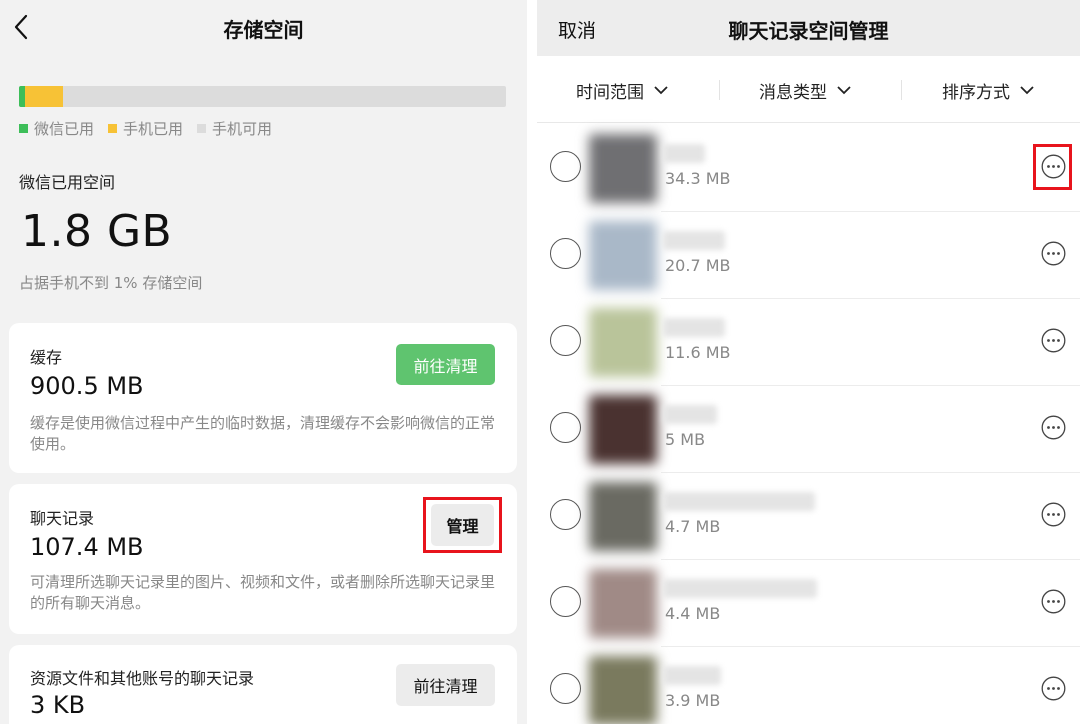  I want to click on filter-label: 消息类型, so click(793, 93).